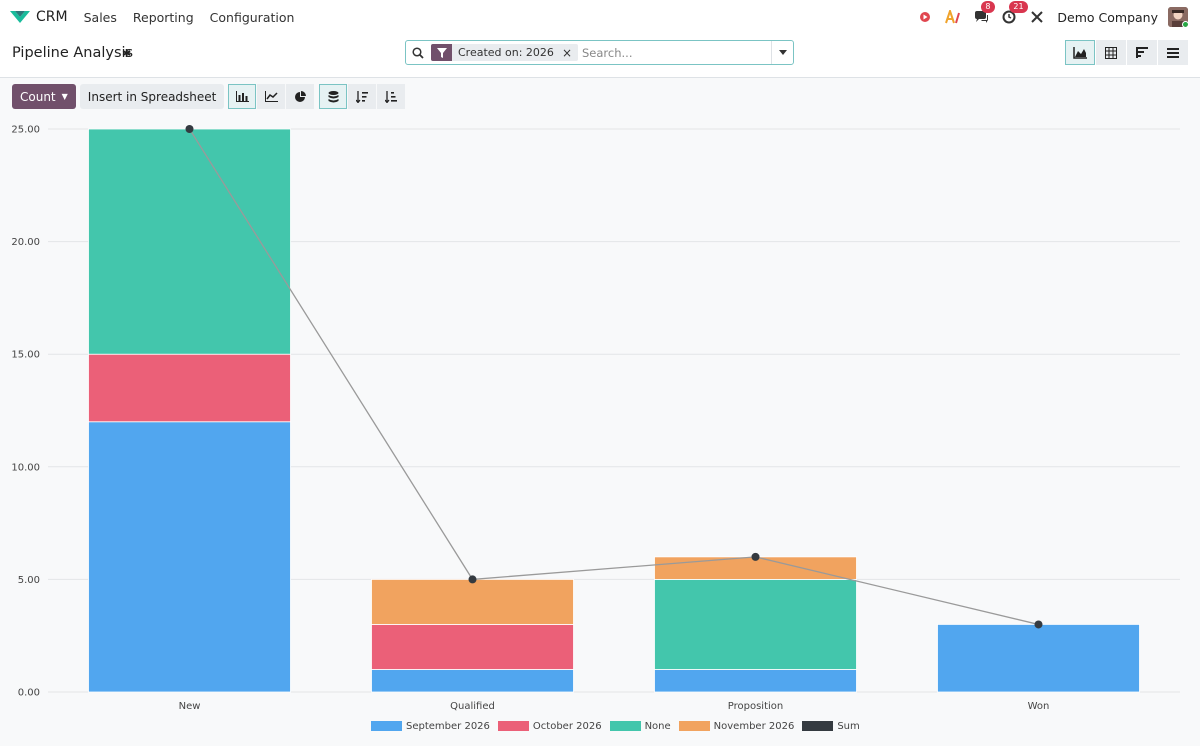  Describe the element at coordinates (25, 355) in the screenshot. I see `y-tick-label: 15.00` at that location.